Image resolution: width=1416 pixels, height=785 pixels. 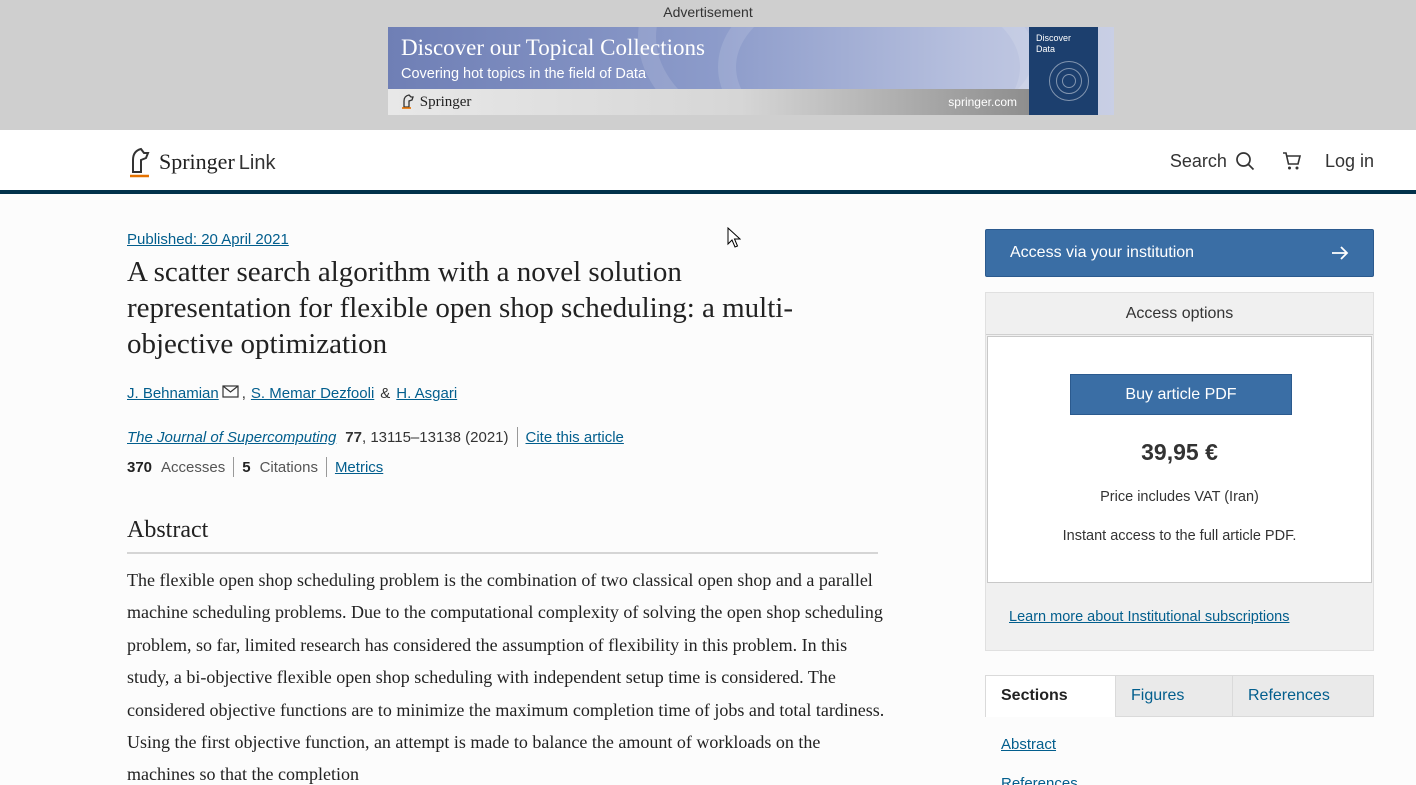 I want to click on citations-label: Citations, so click(x=288, y=467).